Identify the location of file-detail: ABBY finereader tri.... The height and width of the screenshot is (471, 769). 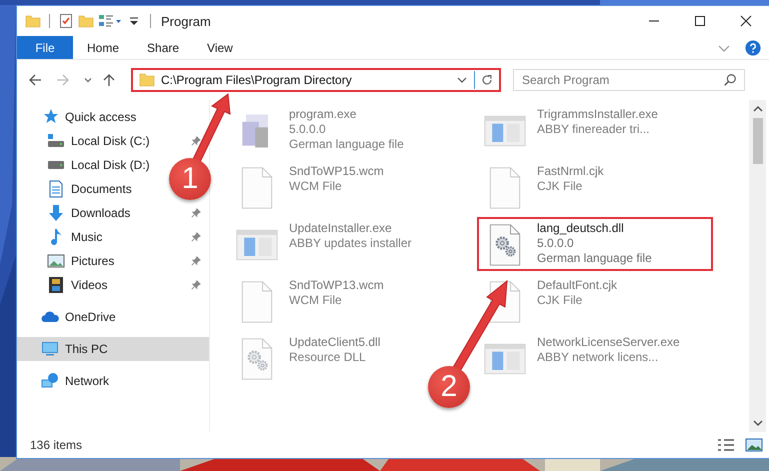
(593, 129).